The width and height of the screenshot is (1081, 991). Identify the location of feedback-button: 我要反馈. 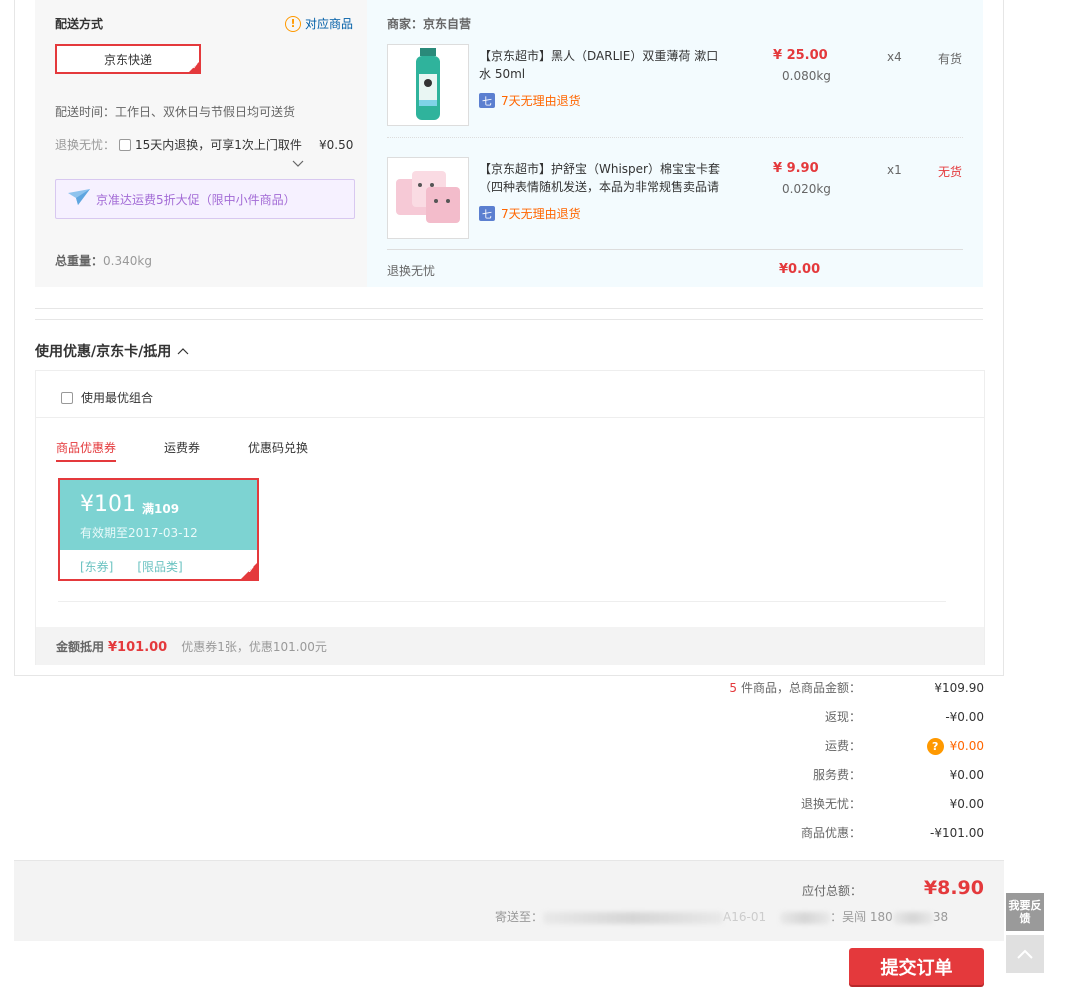
(1025, 912).